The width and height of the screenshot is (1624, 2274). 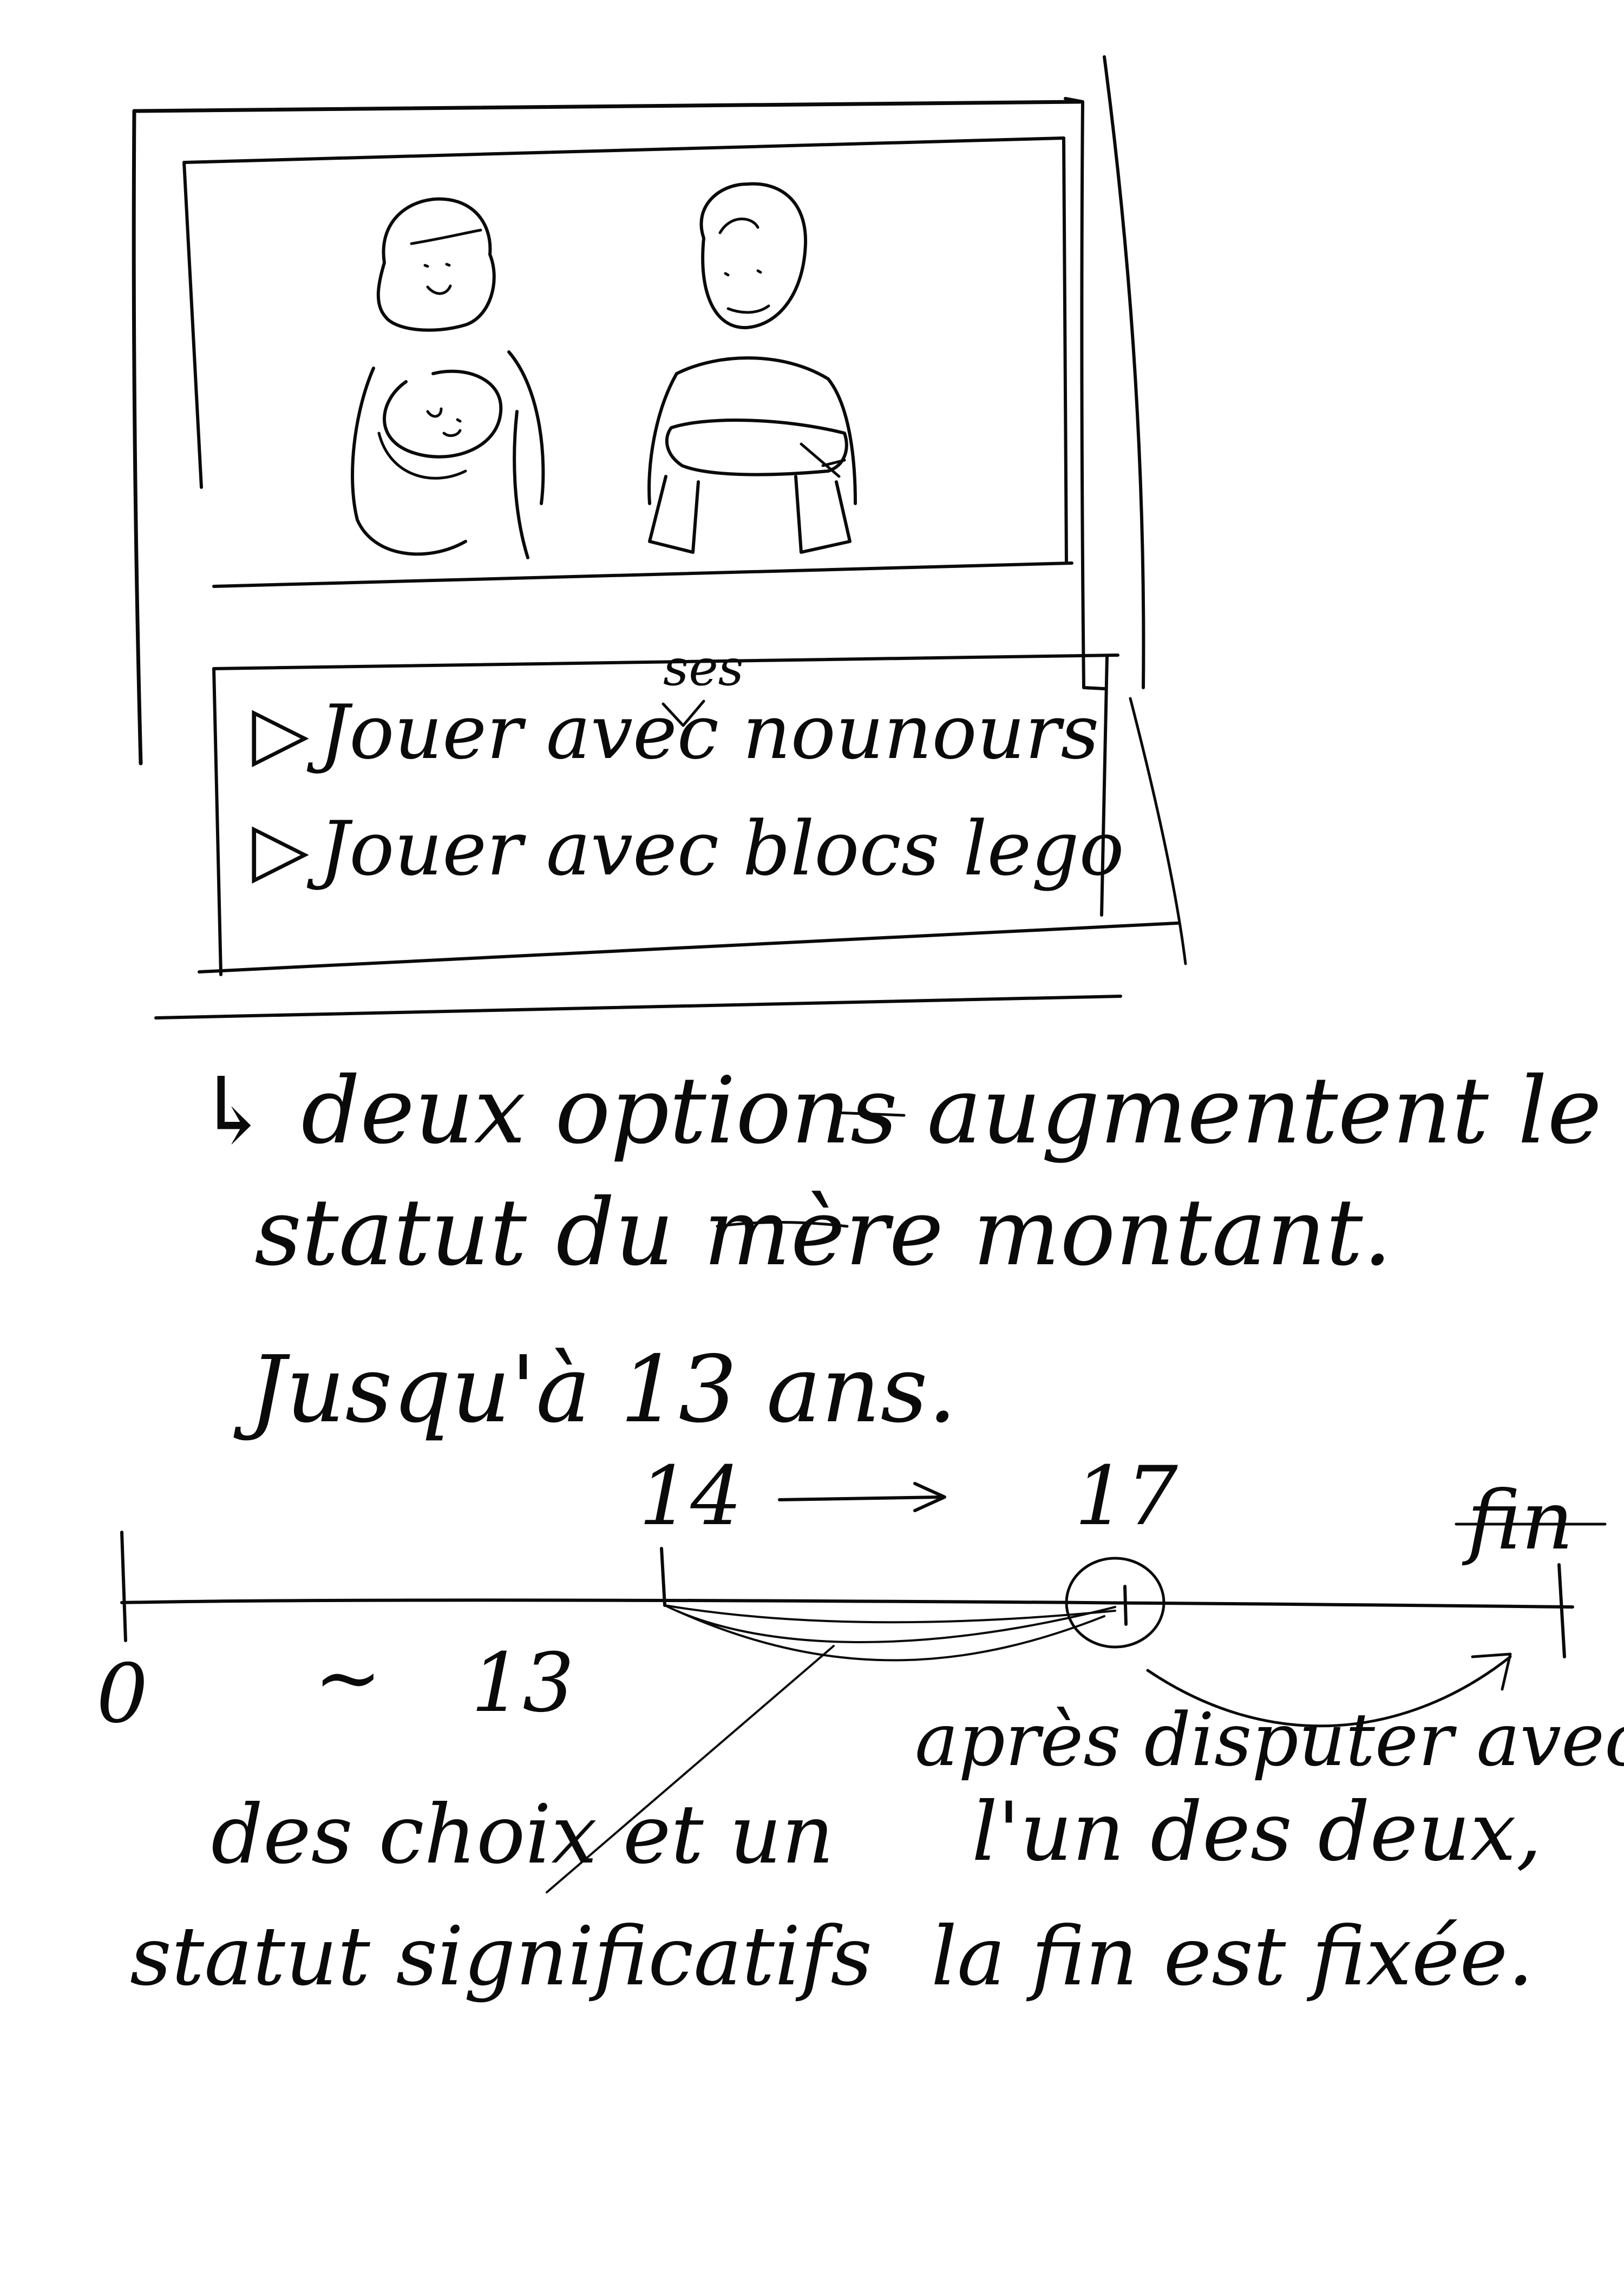 What do you see at coordinates (501, 1896) in the screenshot?
I see `left-note: des choix et un statut significatifs` at bounding box center [501, 1896].